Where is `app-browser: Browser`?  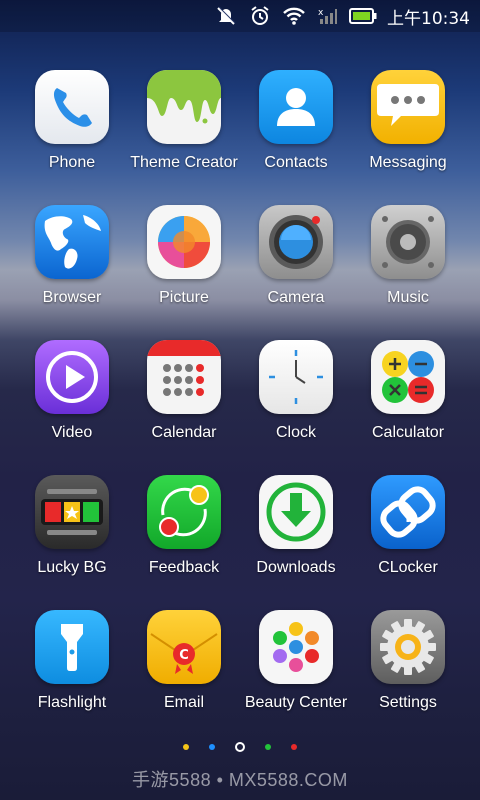
app-browser: Browser is located at coordinates (72, 272).